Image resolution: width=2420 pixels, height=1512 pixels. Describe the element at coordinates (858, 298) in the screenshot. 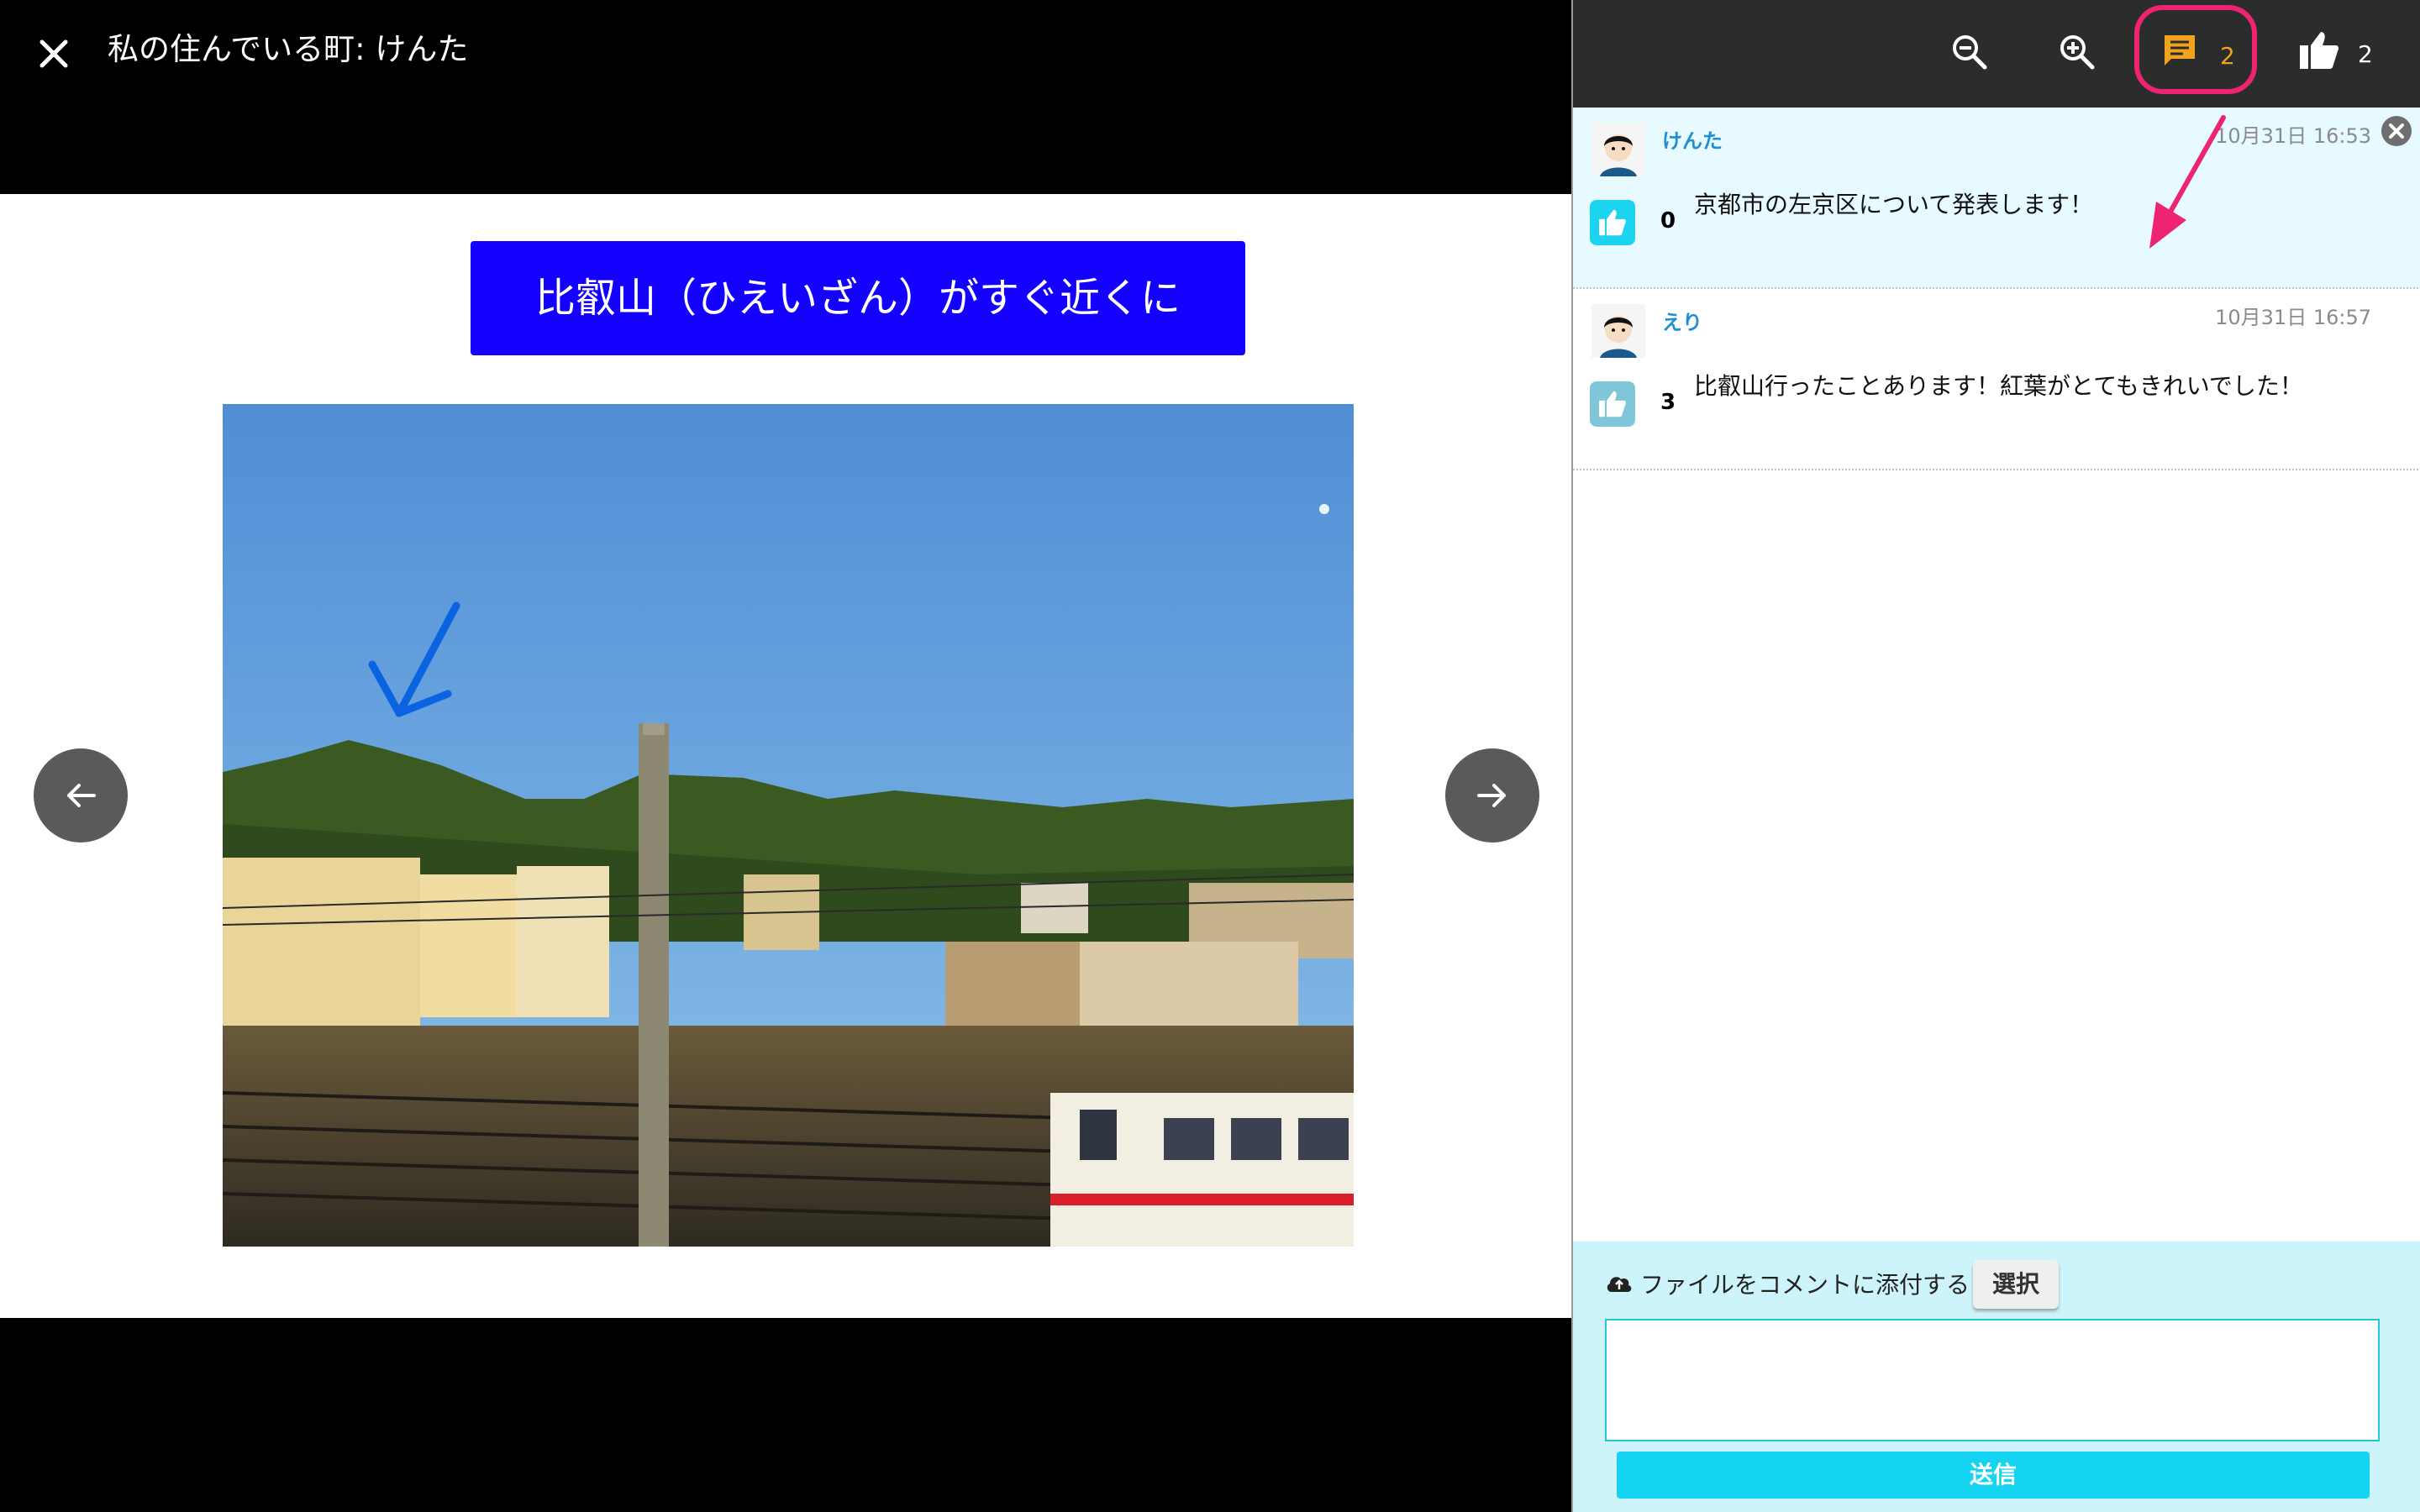

I see `slide-caption: 比叡山（ひえいざん）がすぐ近くに` at that location.